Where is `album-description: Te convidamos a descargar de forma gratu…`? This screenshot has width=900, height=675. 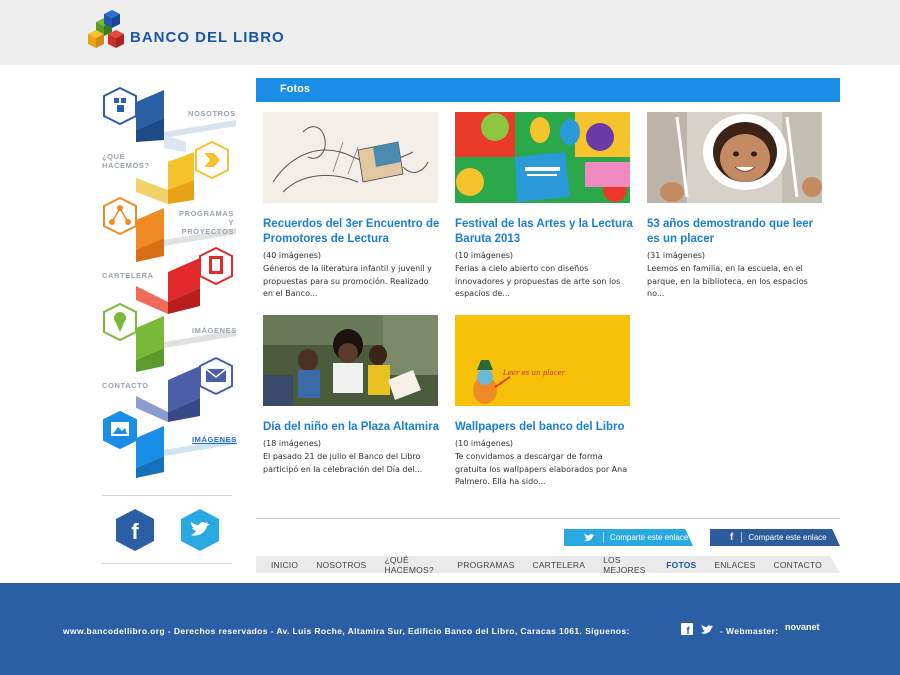 album-description: Te convidamos a descargar de forma gratu… is located at coordinates (541, 469).